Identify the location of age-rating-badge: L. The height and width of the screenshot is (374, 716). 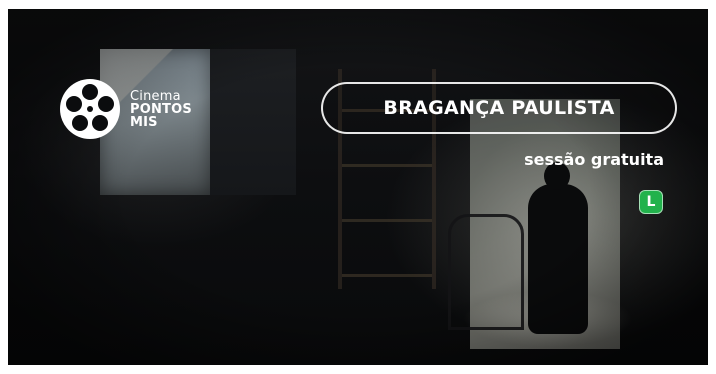
(651, 202).